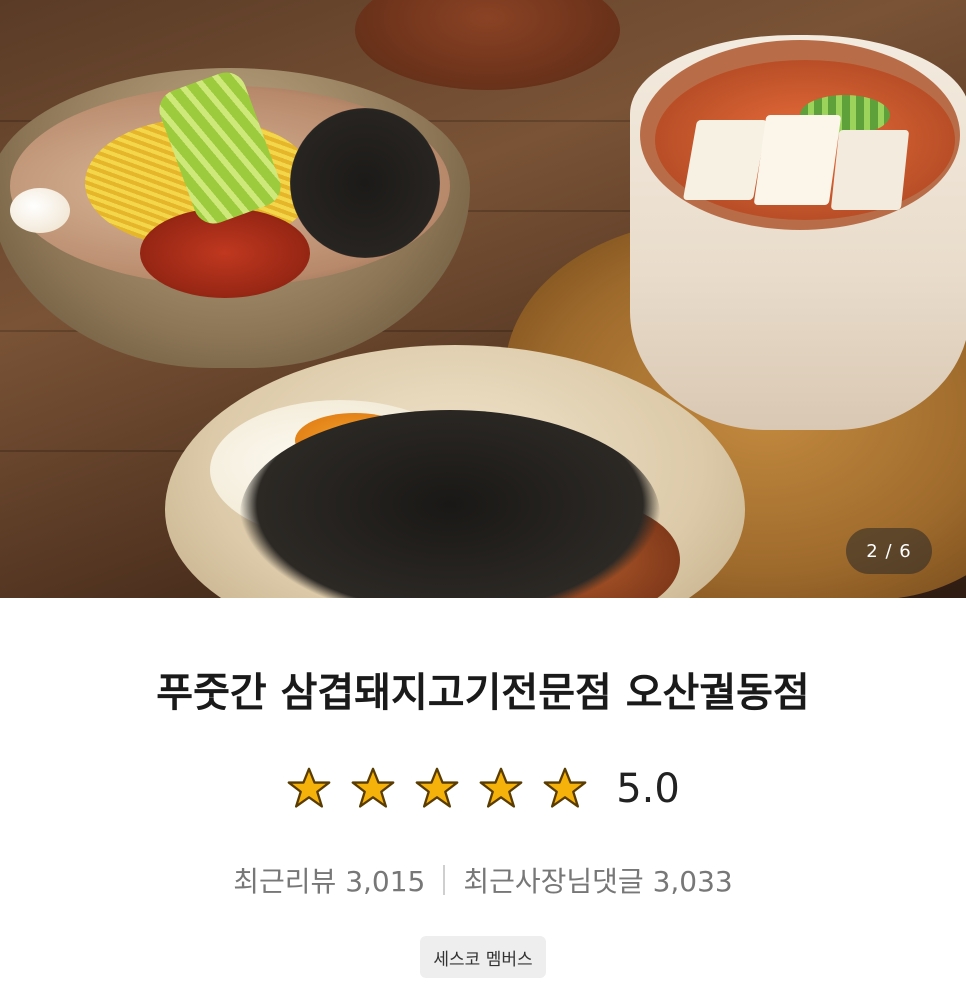 This screenshot has height=996, width=966. Describe the element at coordinates (483, 693) in the screenshot. I see `store-name: 푸줏간 삼겹돼지고기전문점 오산궐동점` at that location.